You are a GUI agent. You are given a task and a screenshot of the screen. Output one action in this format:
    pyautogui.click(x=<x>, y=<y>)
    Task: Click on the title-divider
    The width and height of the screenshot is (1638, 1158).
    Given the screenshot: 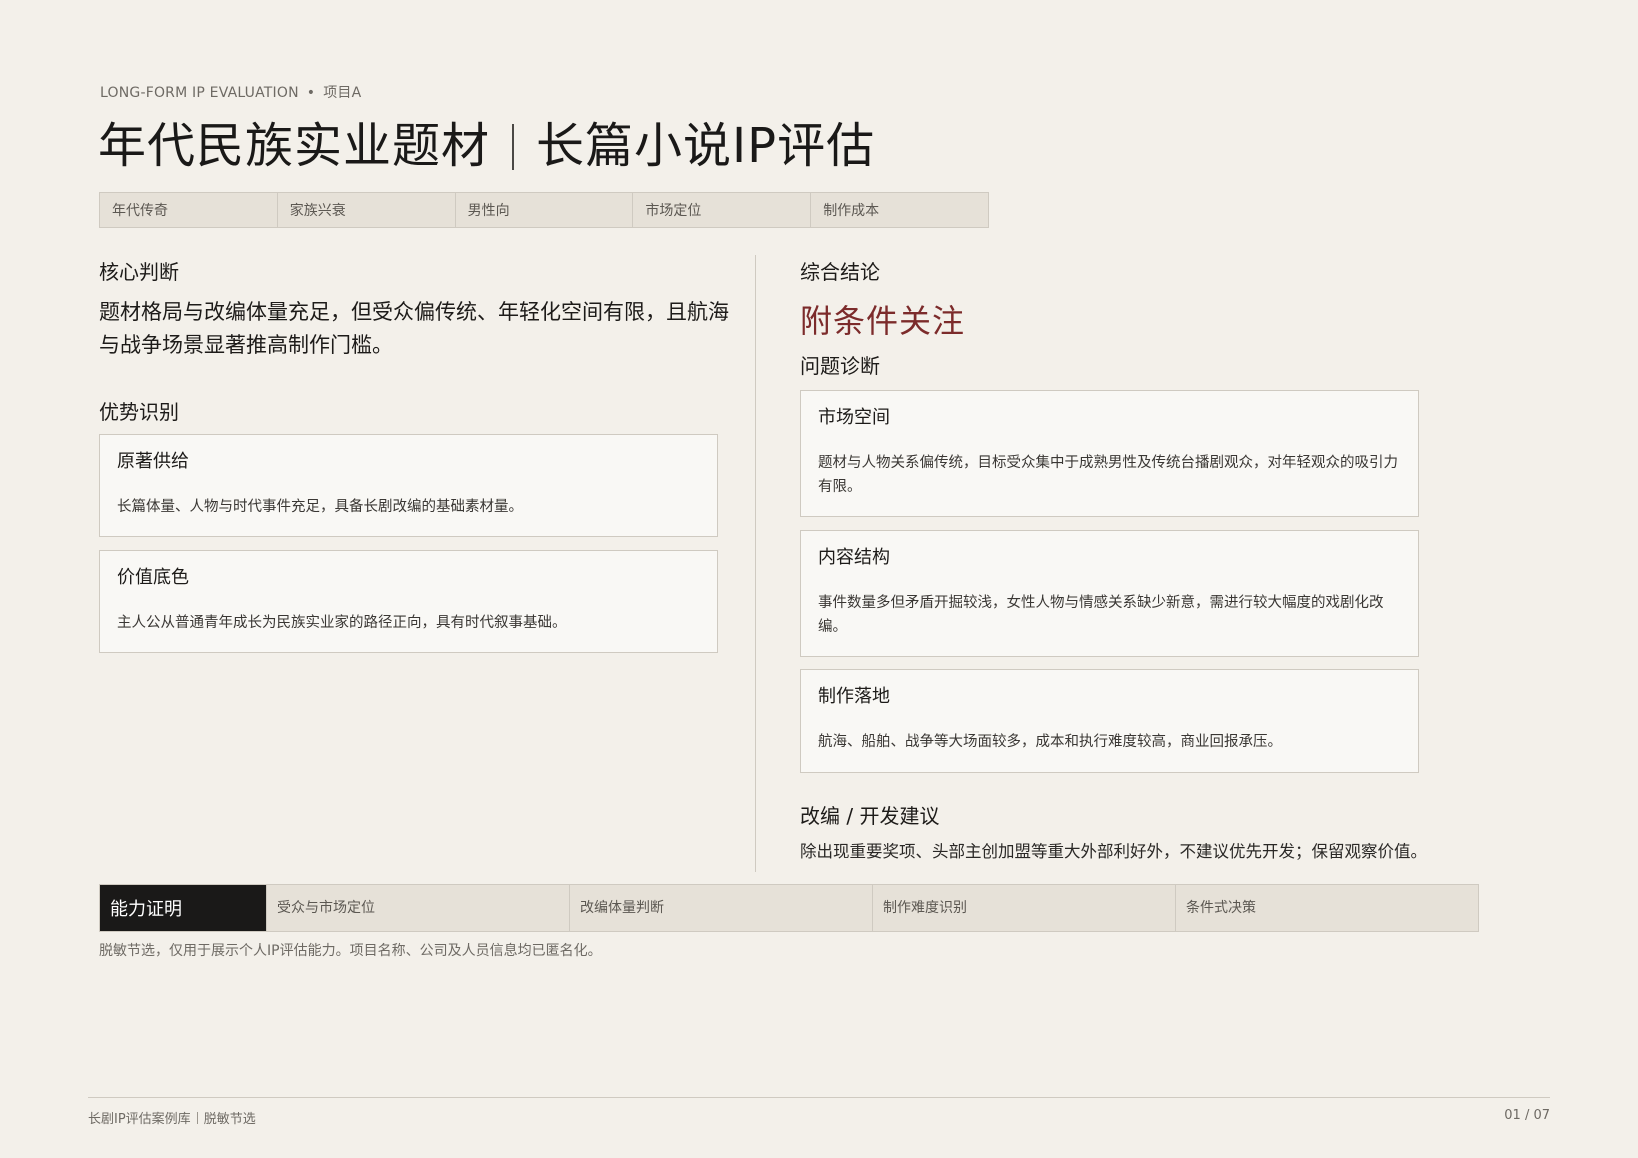 What is the action you would take?
    pyautogui.click(x=513, y=147)
    